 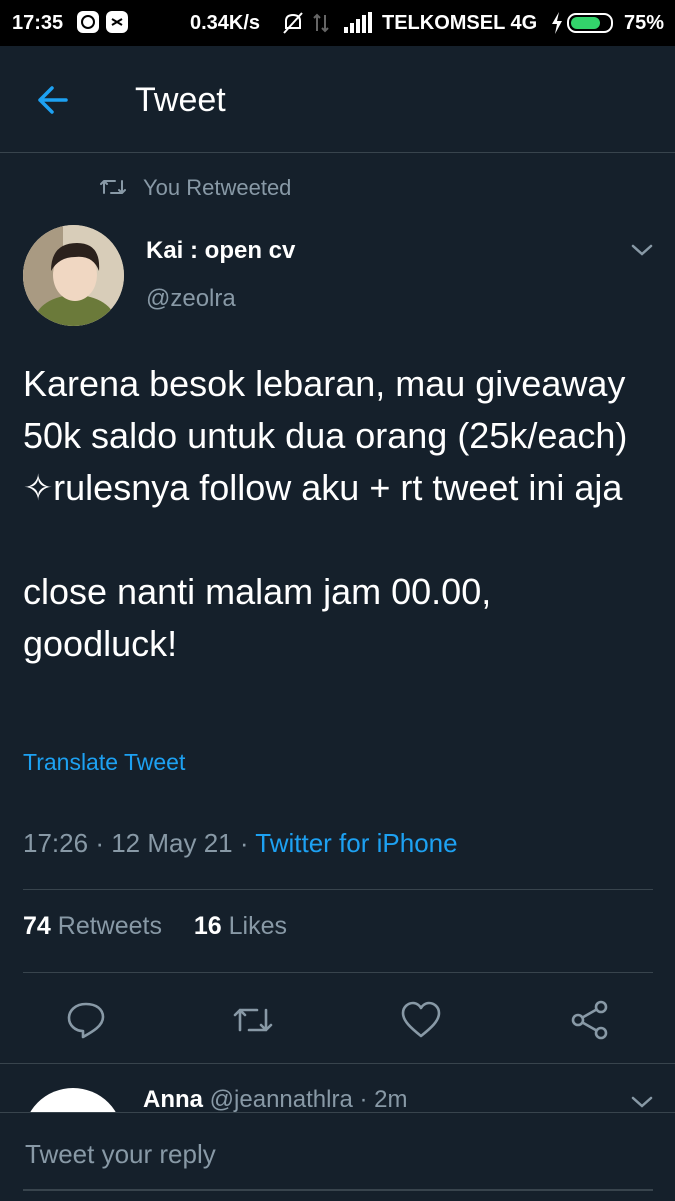 What do you see at coordinates (391, 1099) in the screenshot?
I see `reply-time: 2m` at bounding box center [391, 1099].